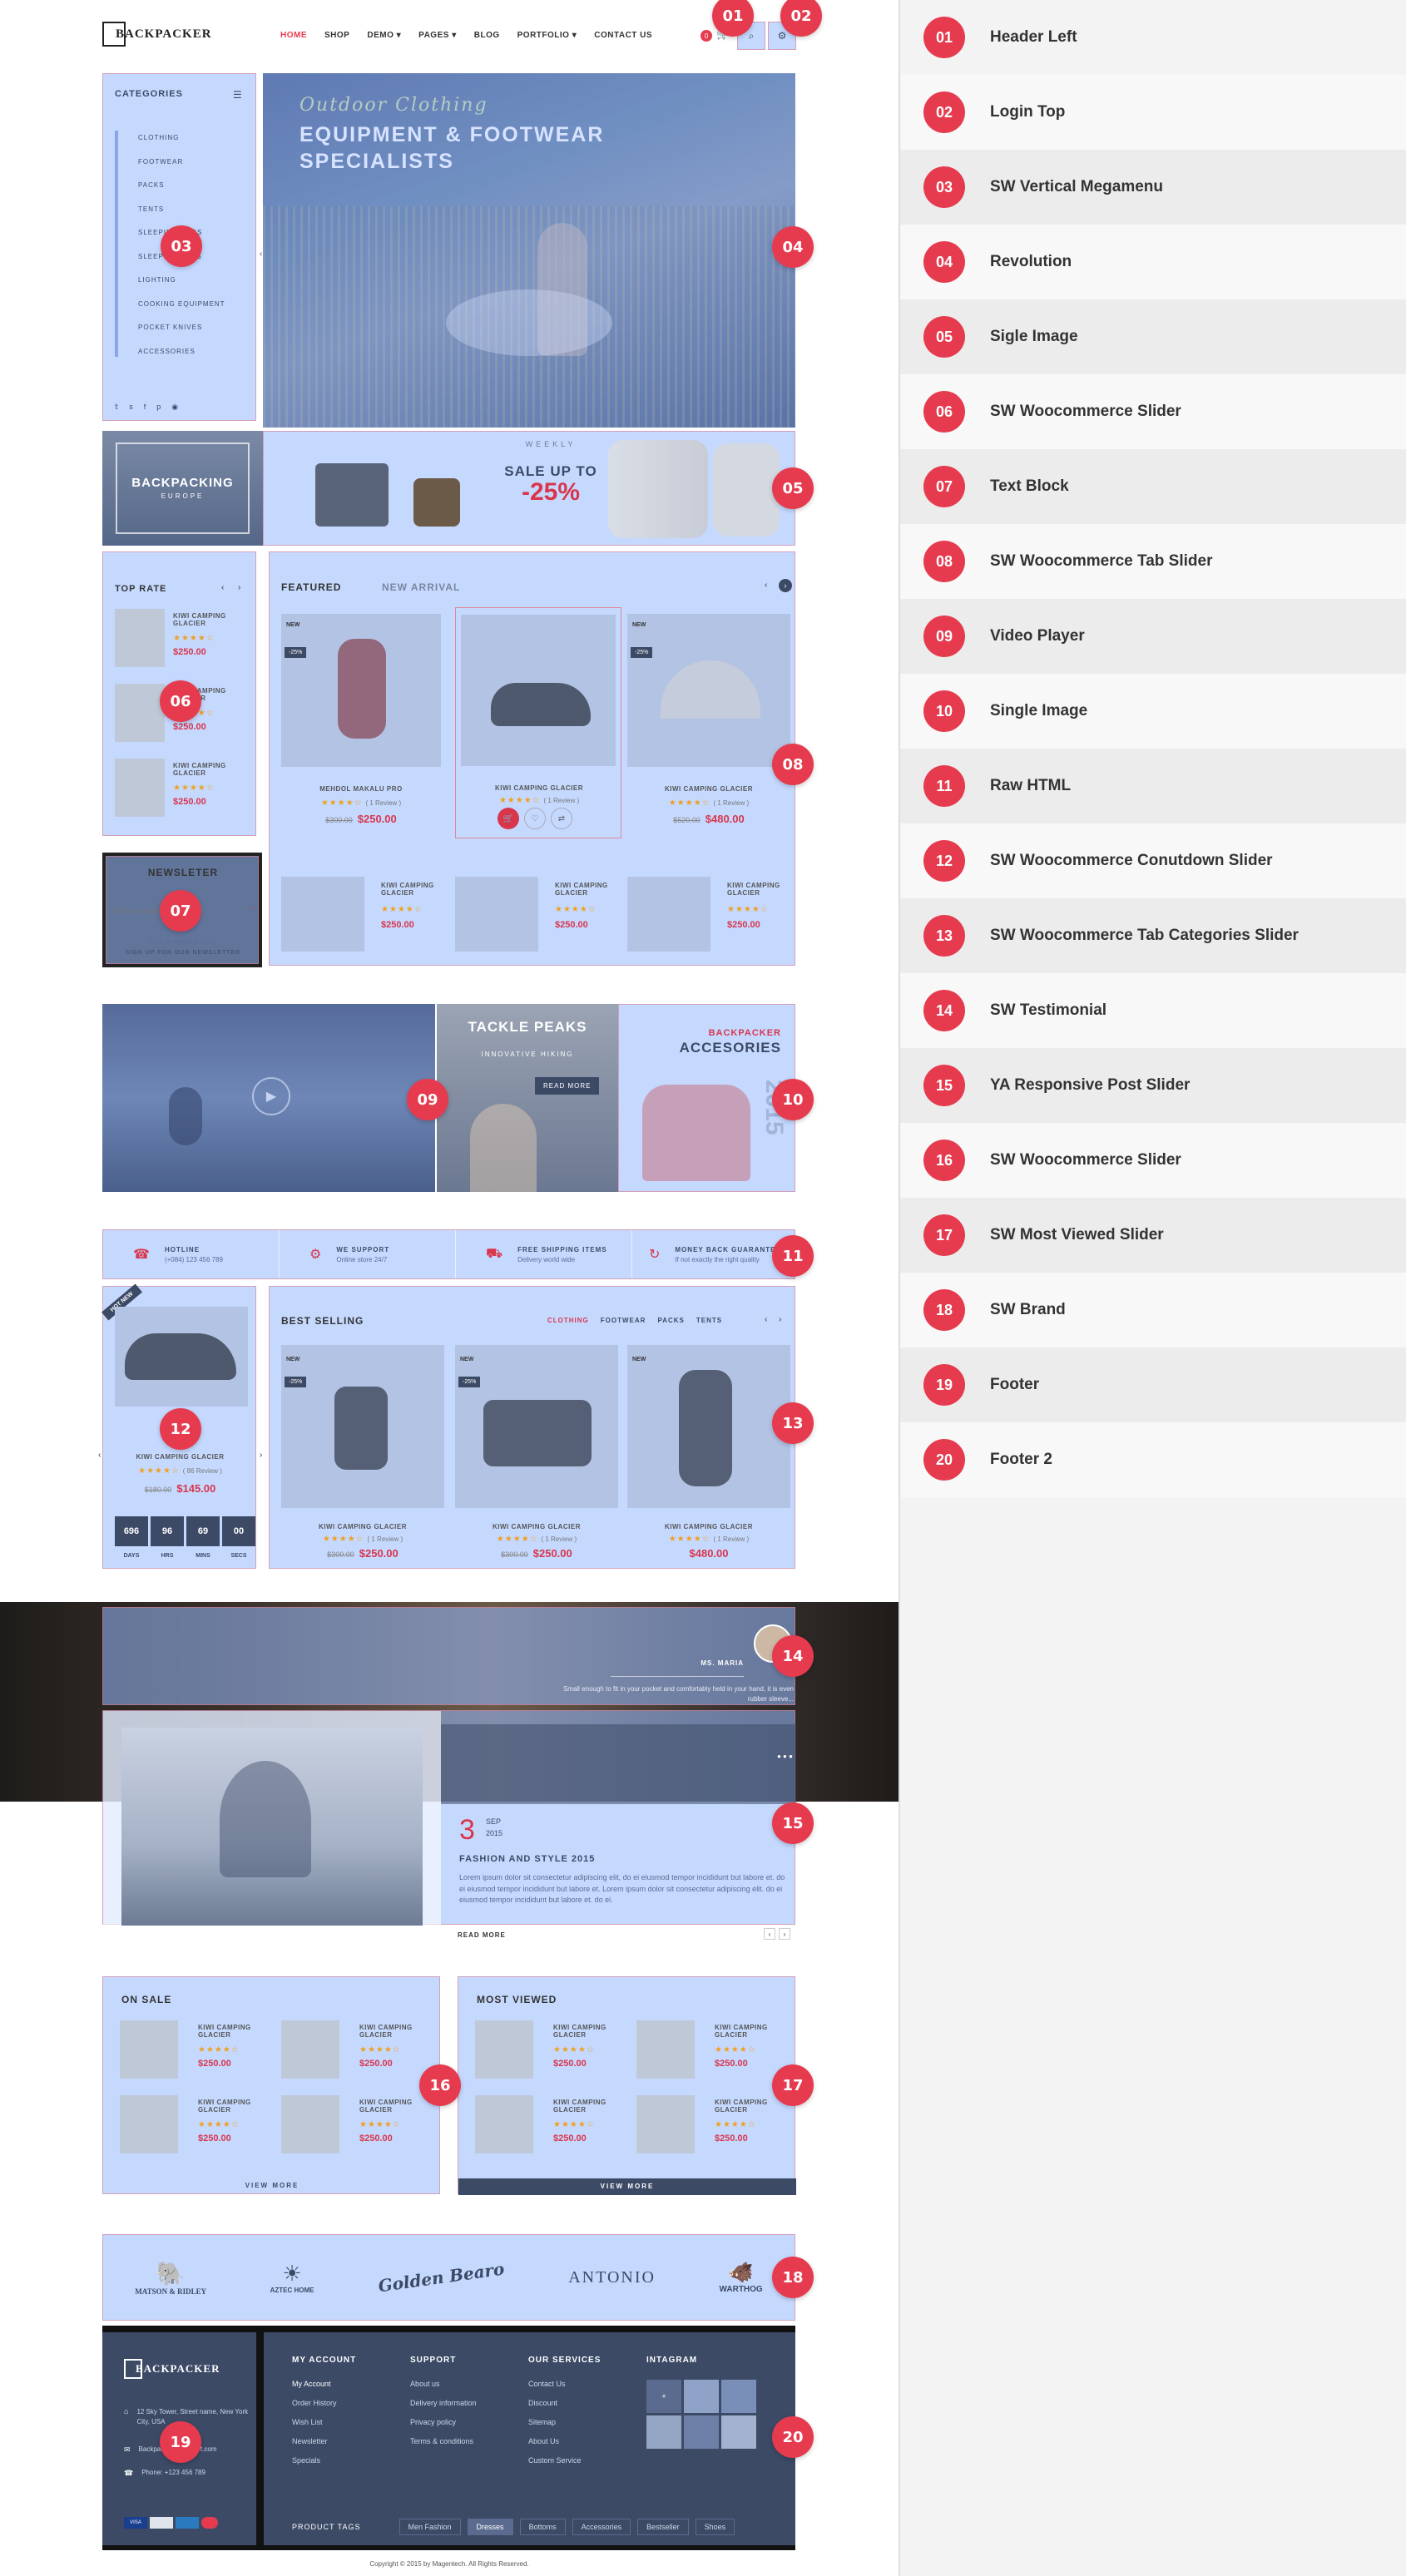  What do you see at coordinates (170, 2278) in the screenshot?
I see `brand-matson-ridley: 🐘 MATSON & RIDLEY` at bounding box center [170, 2278].